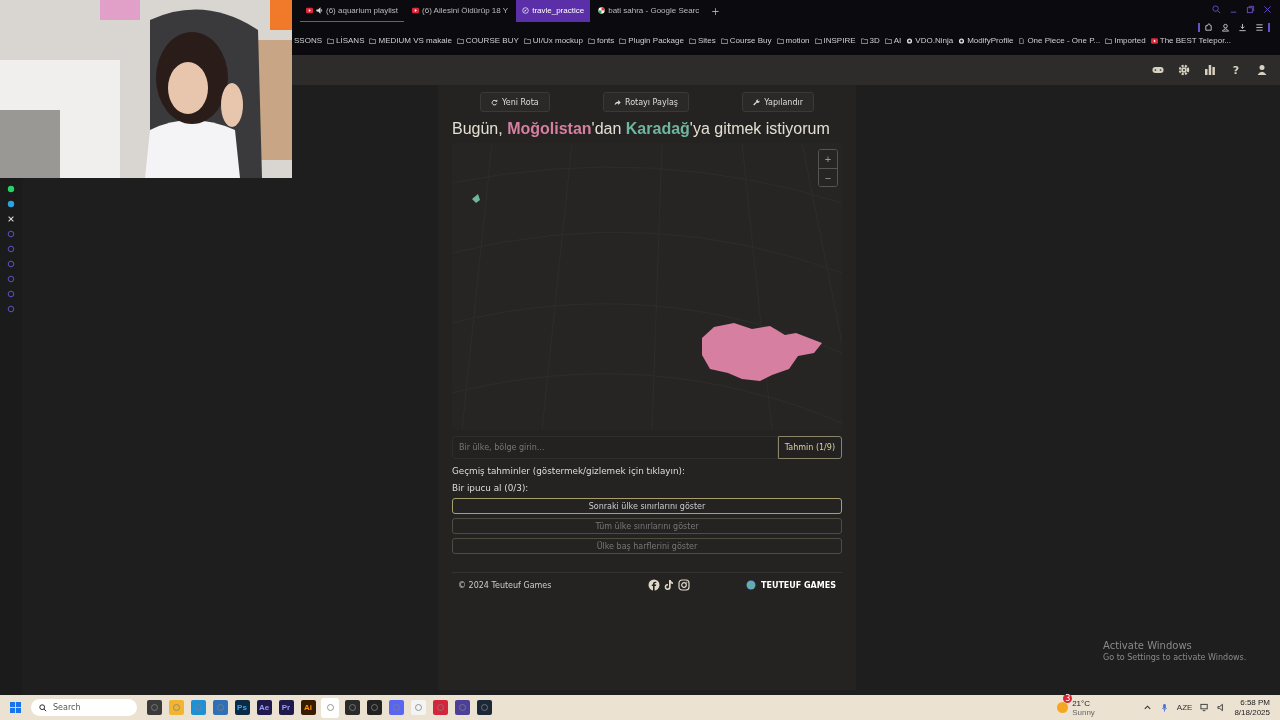 The height and width of the screenshot is (720, 1280). Describe the element at coordinates (494, 102) in the screenshot. I see `refresh-icon` at that location.